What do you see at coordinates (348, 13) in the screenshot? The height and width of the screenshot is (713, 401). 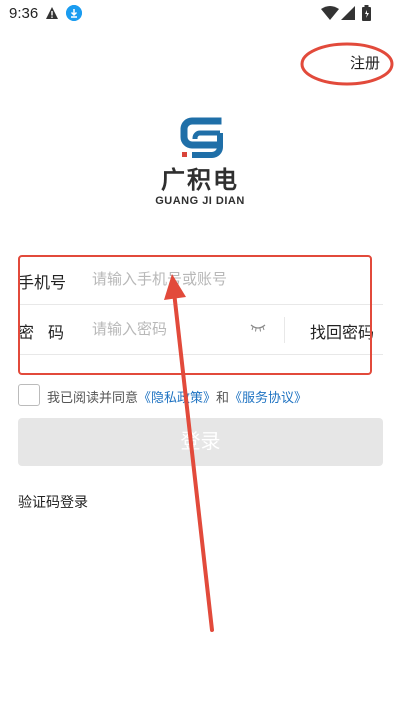 I see `signal-icon` at bounding box center [348, 13].